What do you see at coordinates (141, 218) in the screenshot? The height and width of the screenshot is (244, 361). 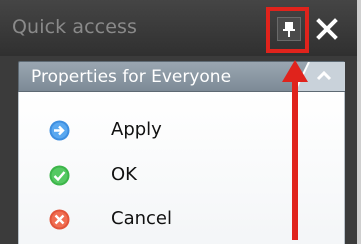 I see `cancel-label: Cancel` at bounding box center [141, 218].